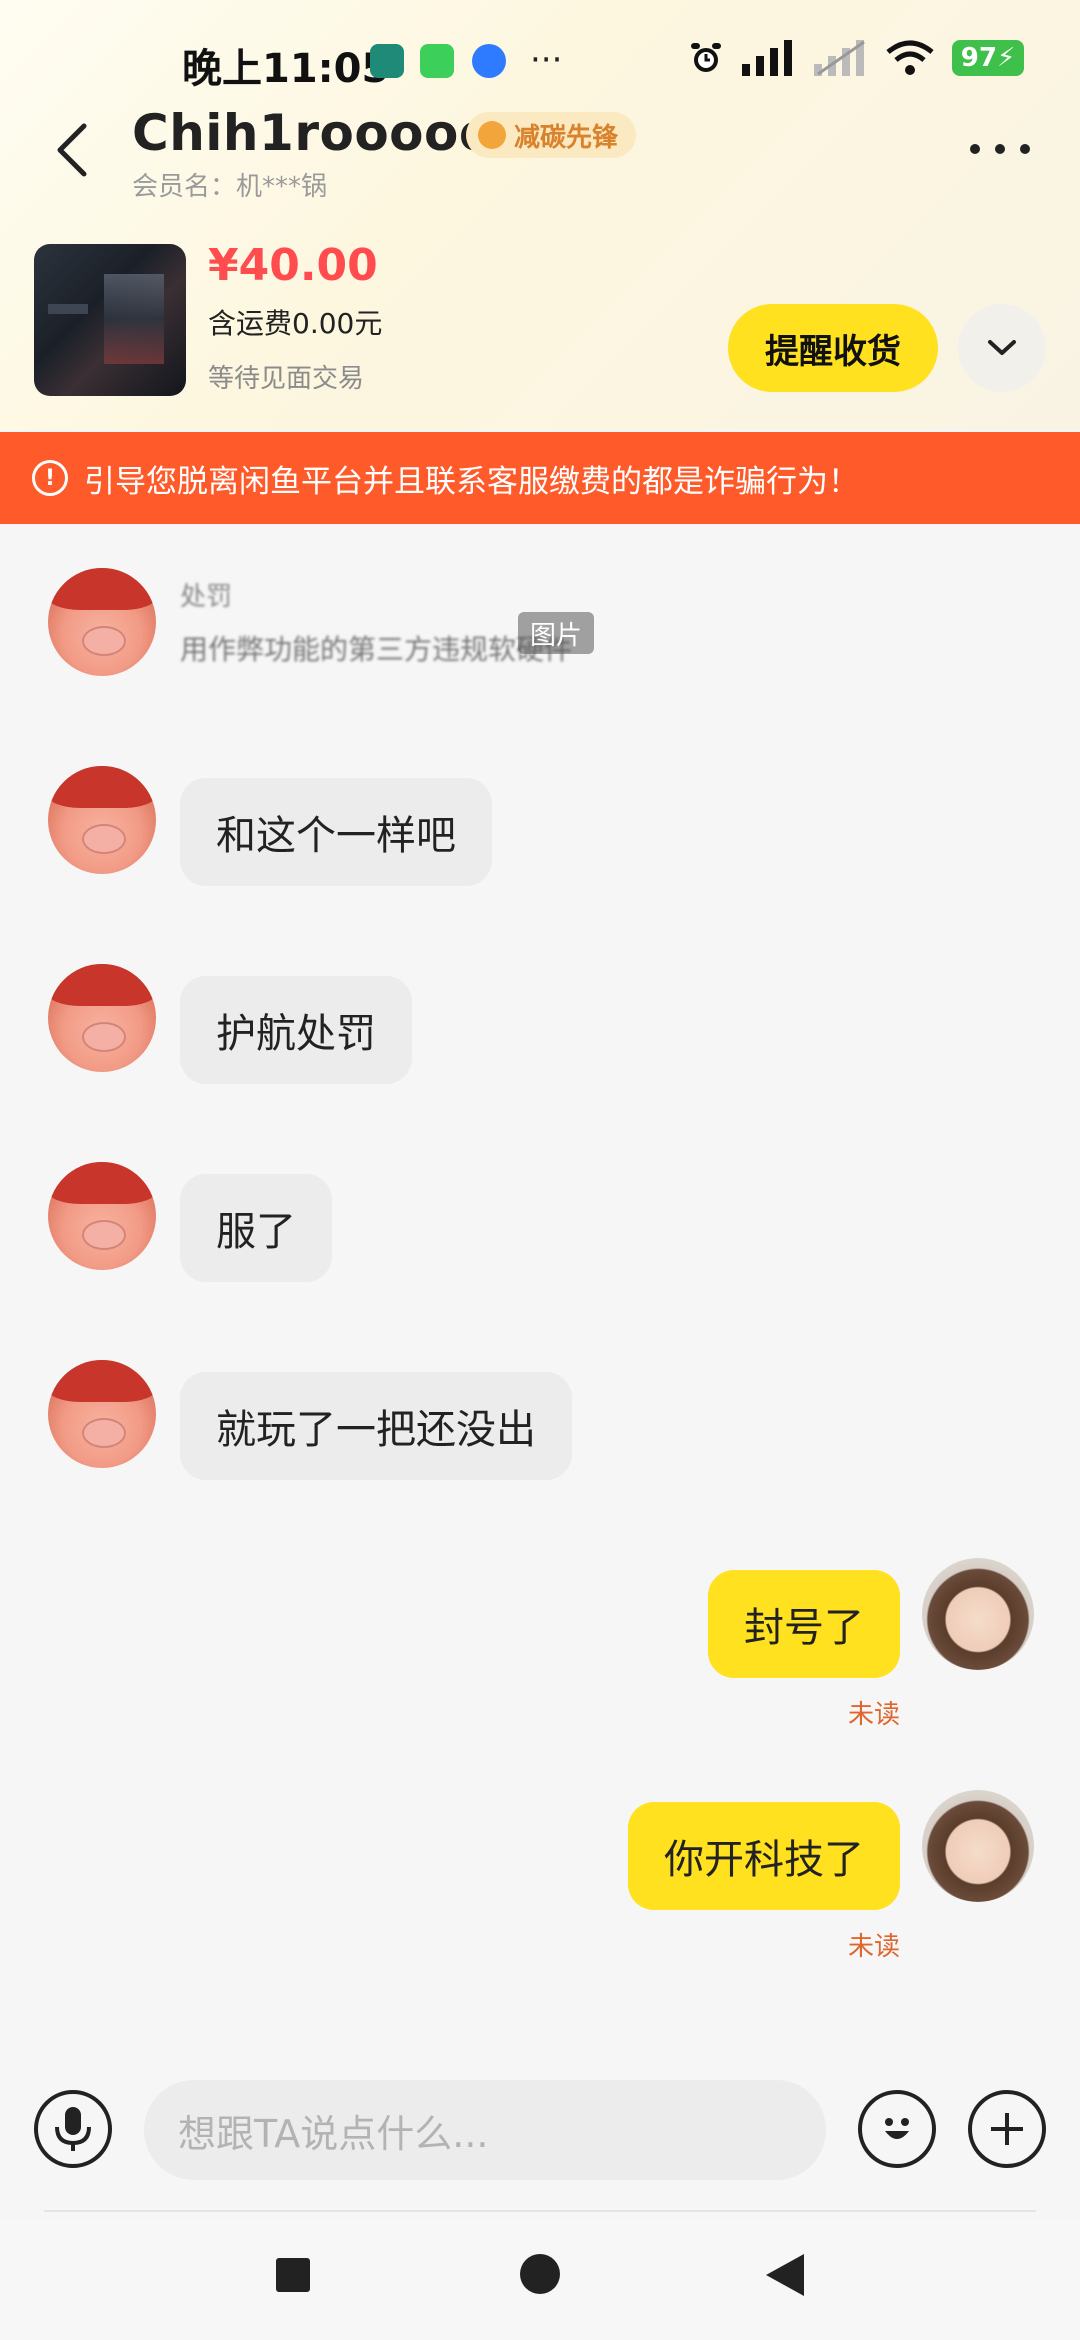  Describe the element at coordinates (50, 478) in the screenshot. I see `warning-icon: !` at that location.